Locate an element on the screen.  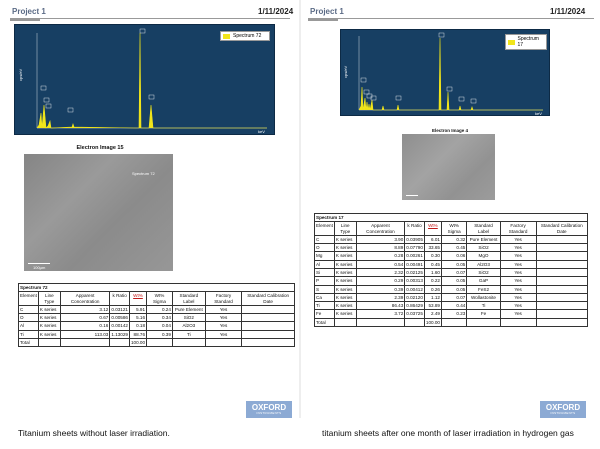
table-cell: Si is located at coordinates (324, 272).